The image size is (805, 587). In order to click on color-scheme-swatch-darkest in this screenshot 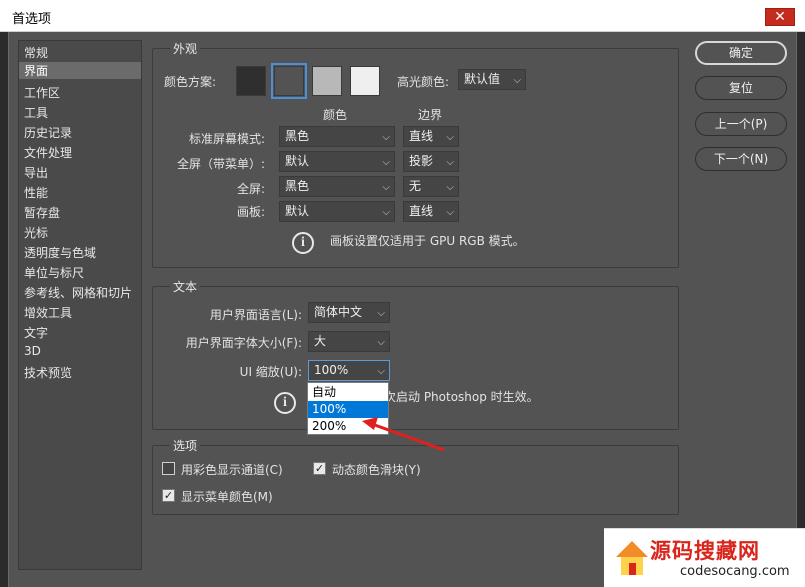, I will do `click(251, 81)`.